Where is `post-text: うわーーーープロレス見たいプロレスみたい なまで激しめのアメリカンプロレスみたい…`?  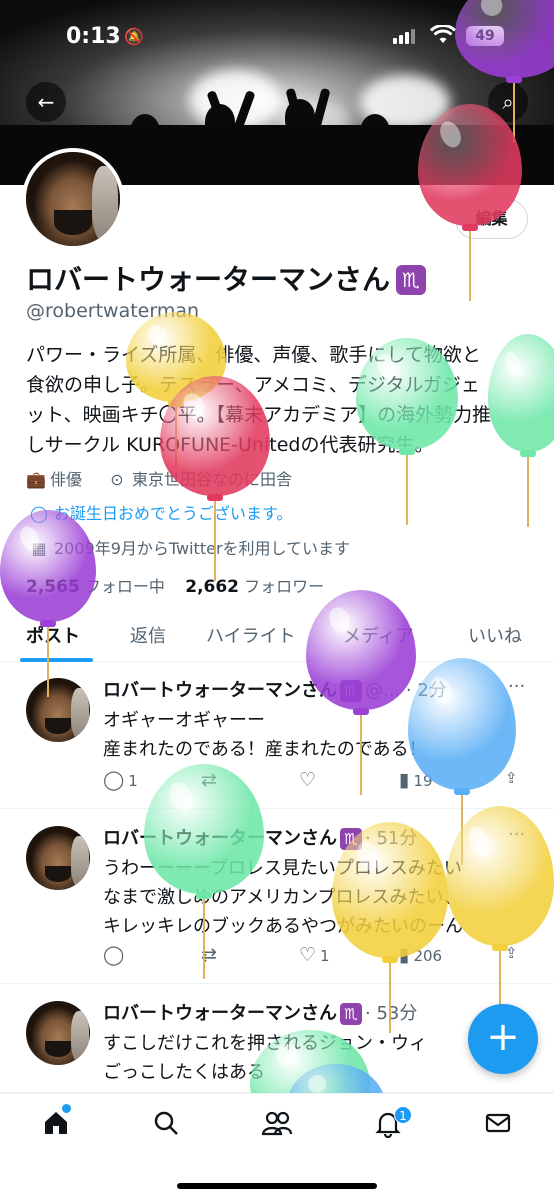
post-text: うわーーーープロレス見たいプロレスみたい なまで激しめのアメリカンプロレスみたい… is located at coordinates (283, 897).